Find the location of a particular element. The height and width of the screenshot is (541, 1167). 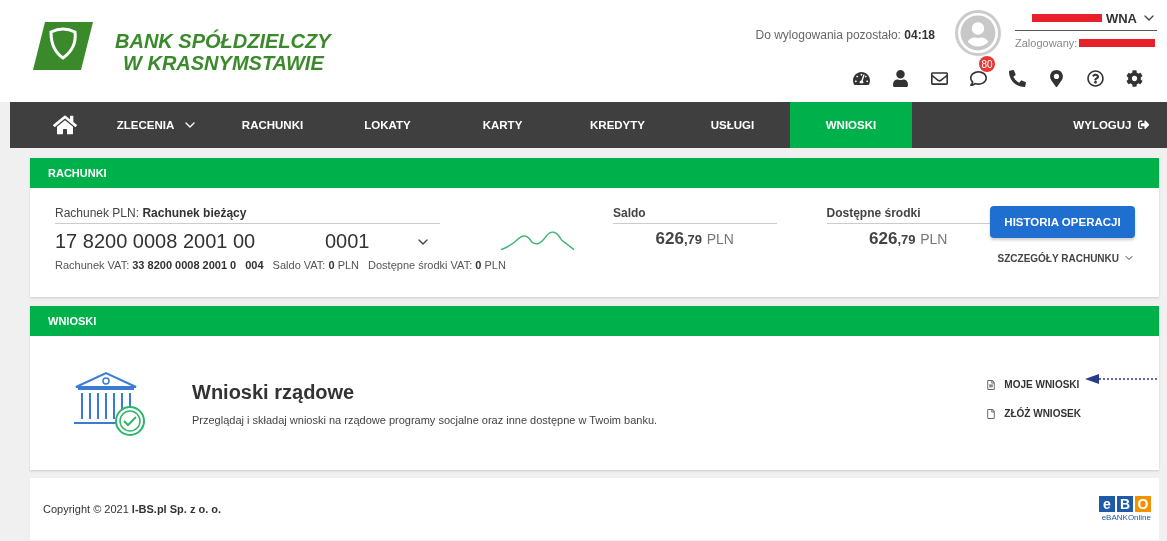

section-header: RACHUNKI is located at coordinates (594, 173).